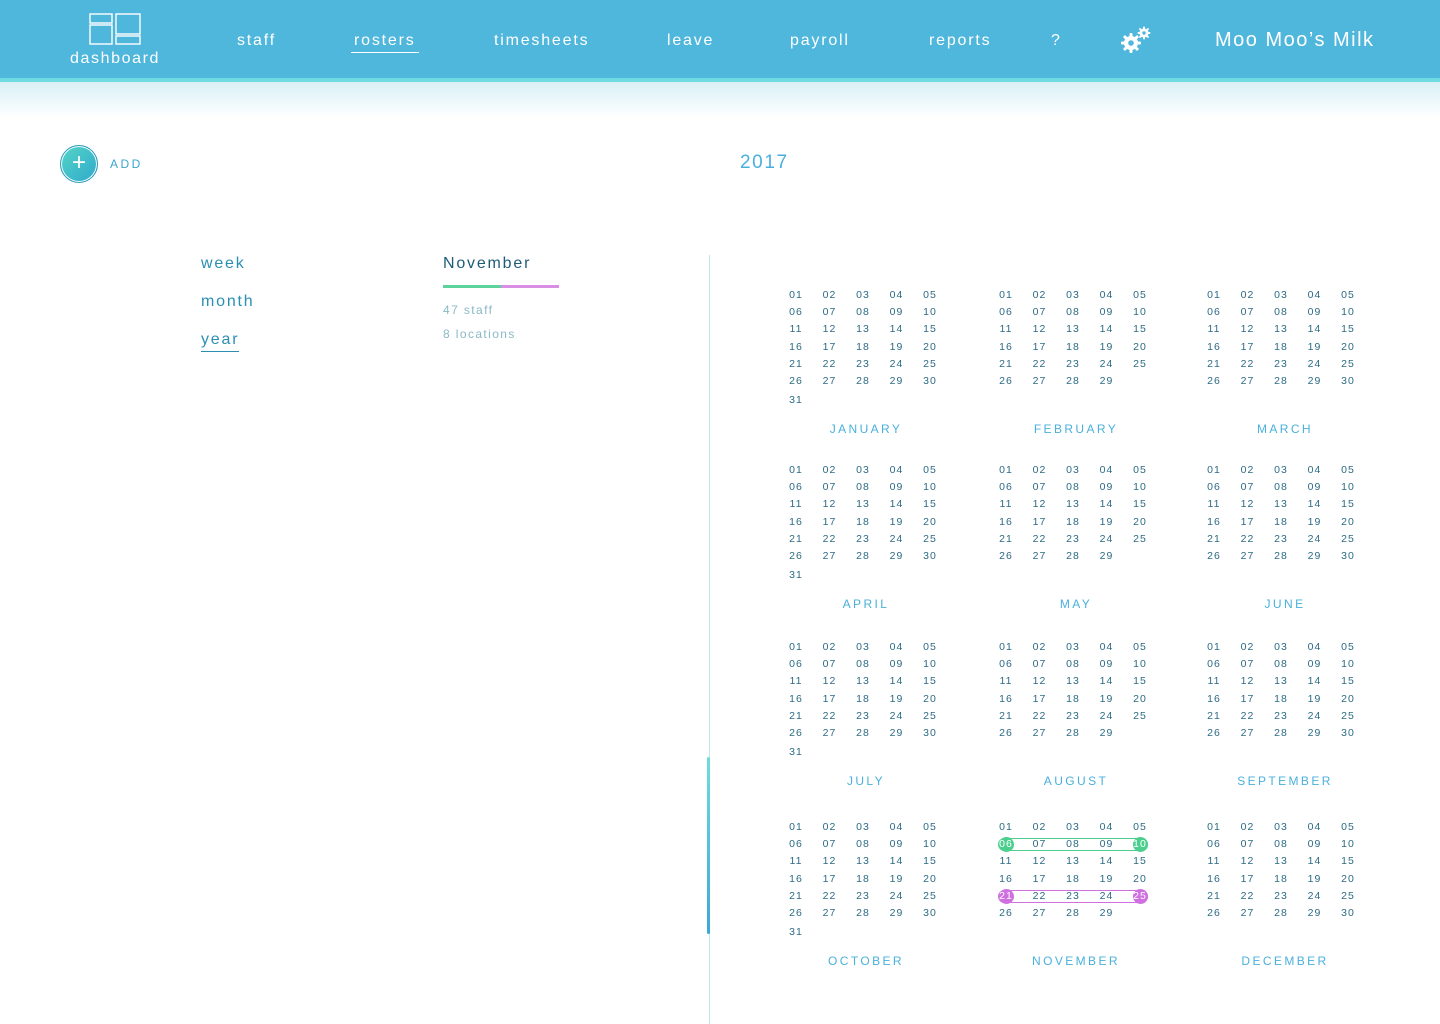  I want to click on calendar-day: 24, so click(1107, 364).